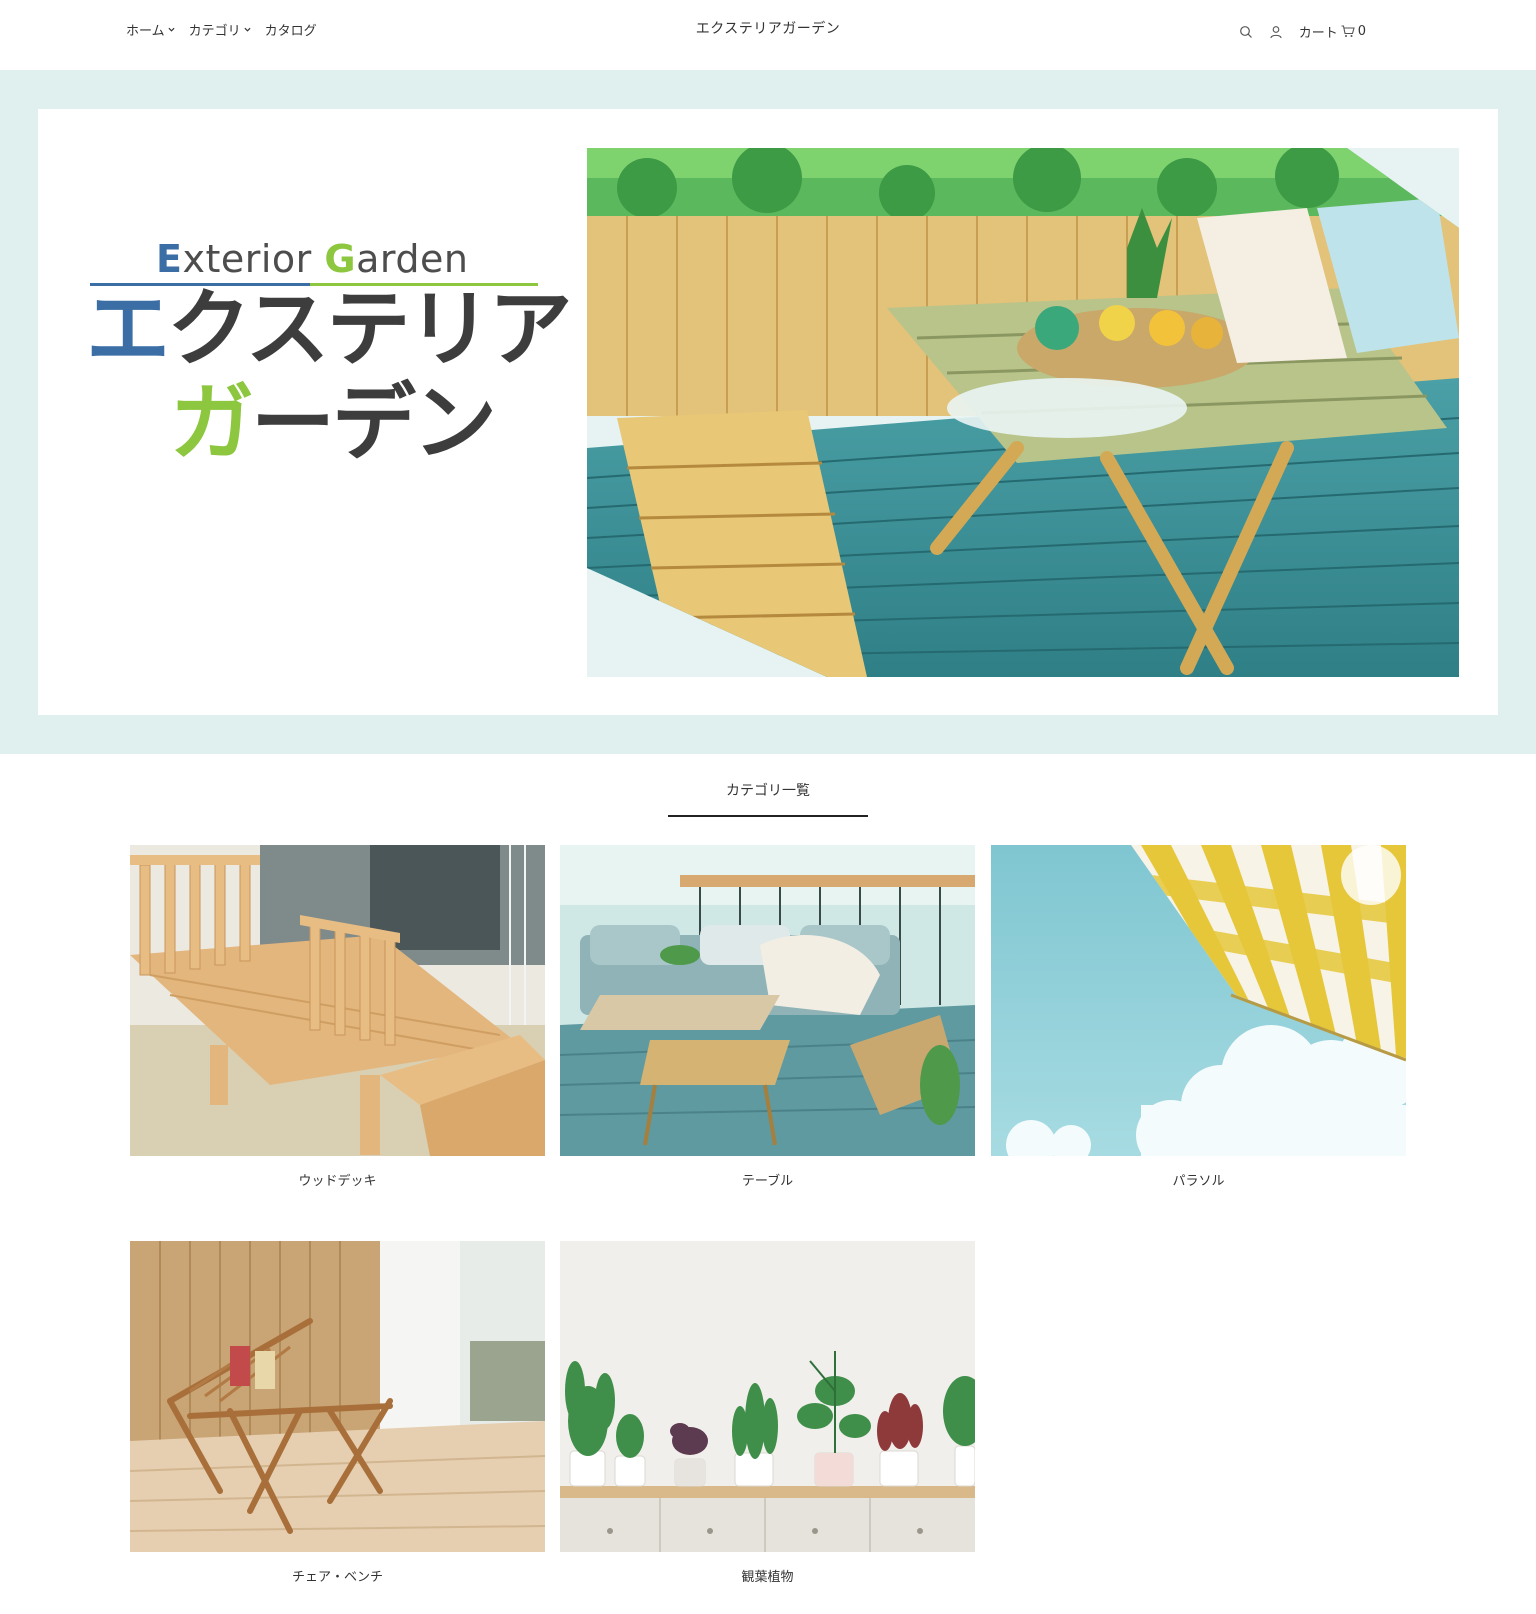 This screenshot has height=1614, width=1536. Describe the element at coordinates (1198, 1000) in the screenshot. I see `category-image-parasol` at that location.